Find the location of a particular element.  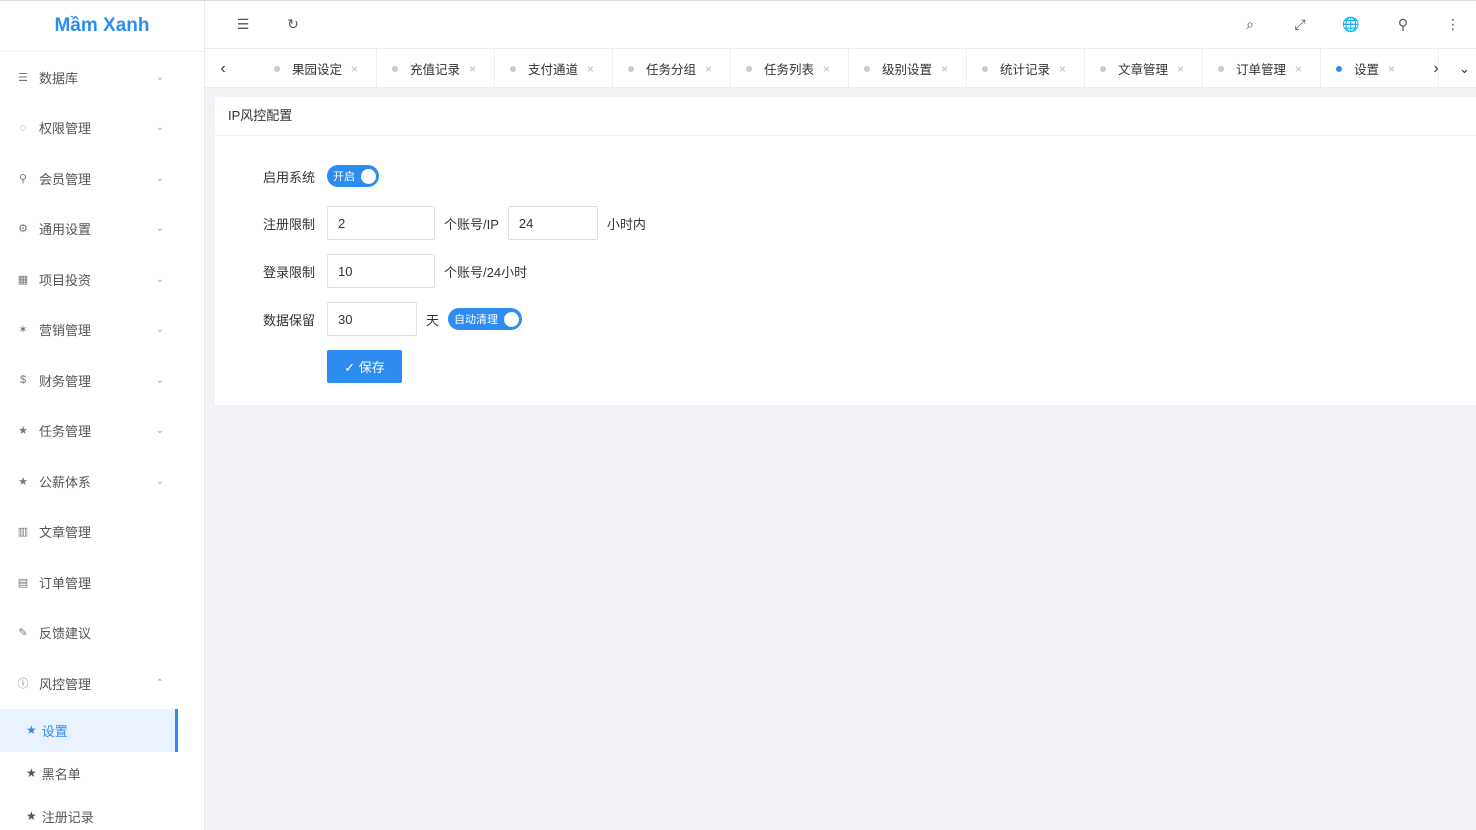

user-icon: ⚲ is located at coordinates (1403, 24).